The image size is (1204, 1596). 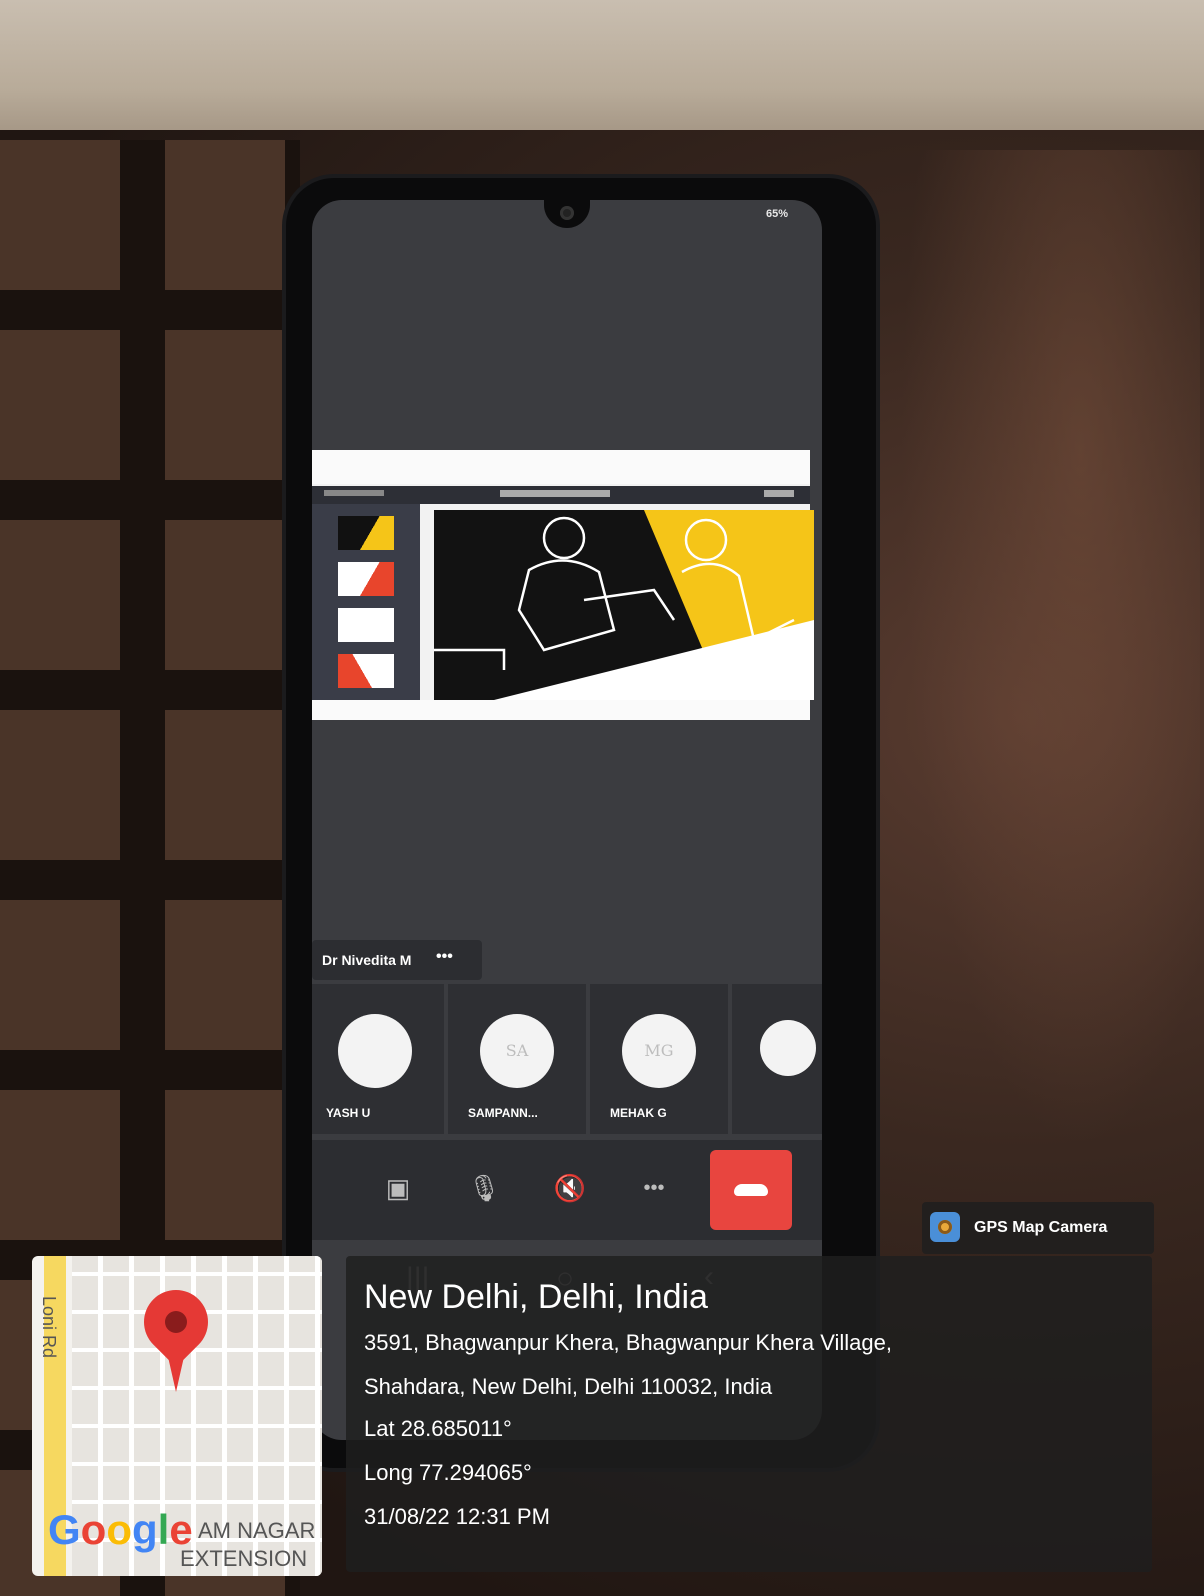 What do you see at coordinates (776, 214) in the screenshot?
I see `battery-status: 65%` at bounding box center [776, 214].